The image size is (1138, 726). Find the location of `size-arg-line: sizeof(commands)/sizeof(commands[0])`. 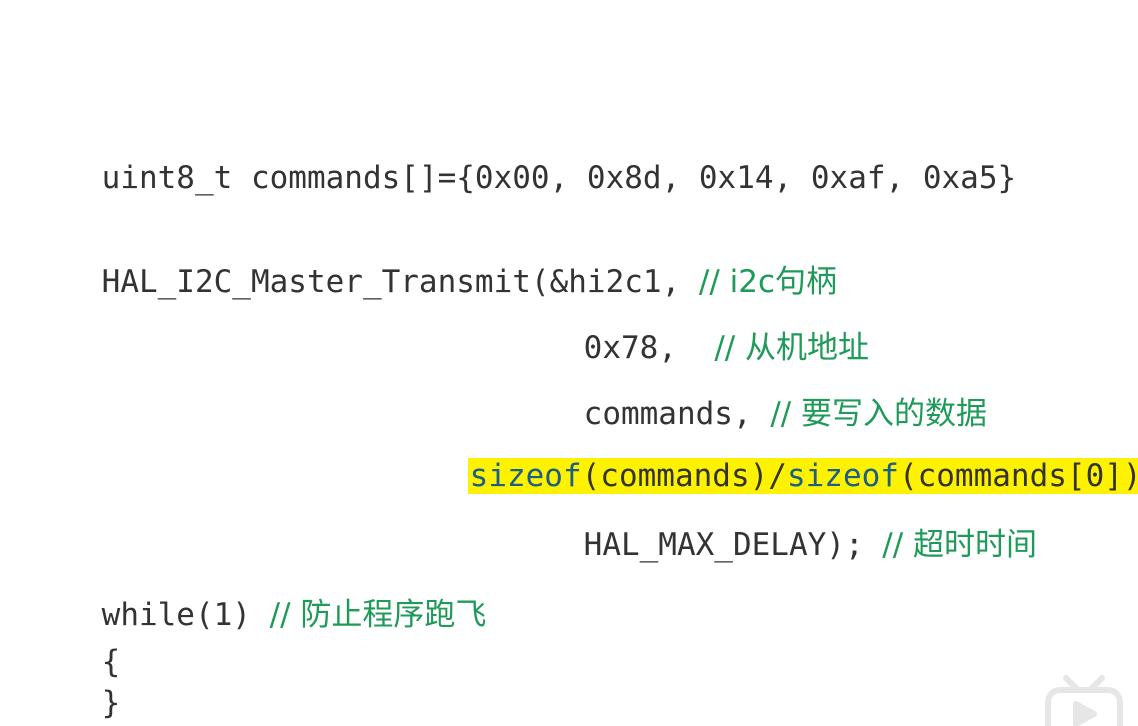

size-arg-line: sizeof(commands)/sizeof(commands[0]) is located at coordinates (765, 452).